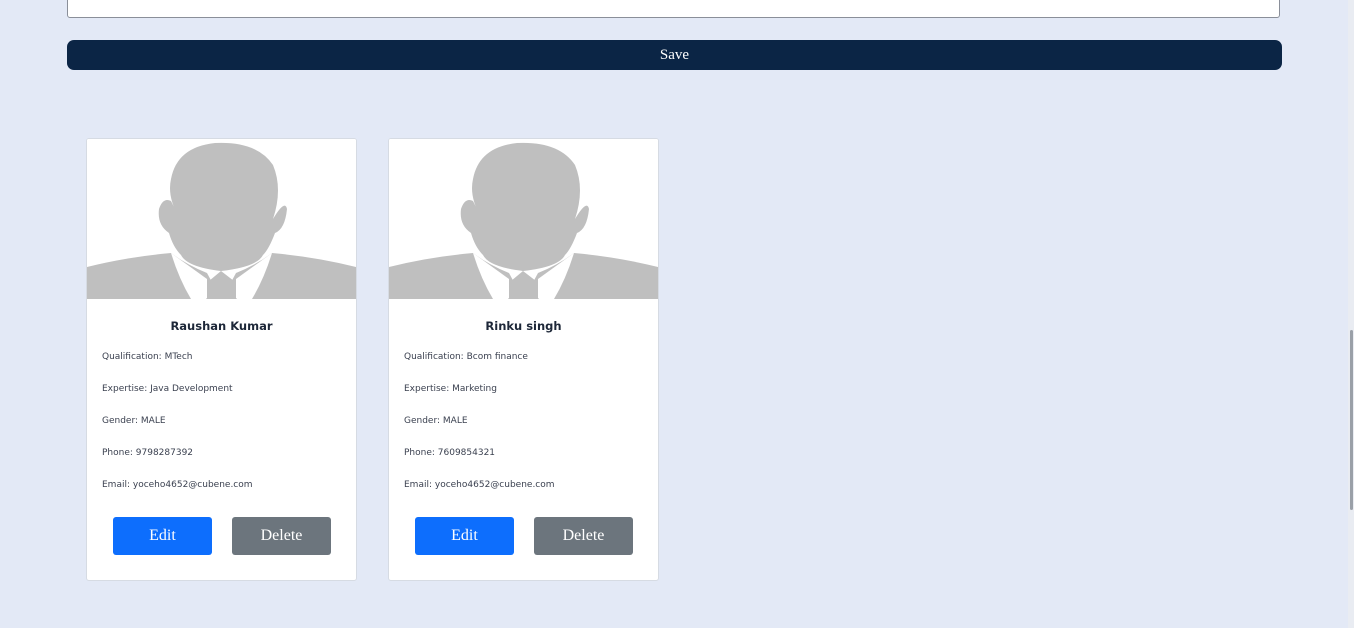 The height and width of the screenshot is (628, 1354). What do you see at coordinates (674, 55) in the screenshot?
I see `save-button: Save` at bounding box center [674, 55].